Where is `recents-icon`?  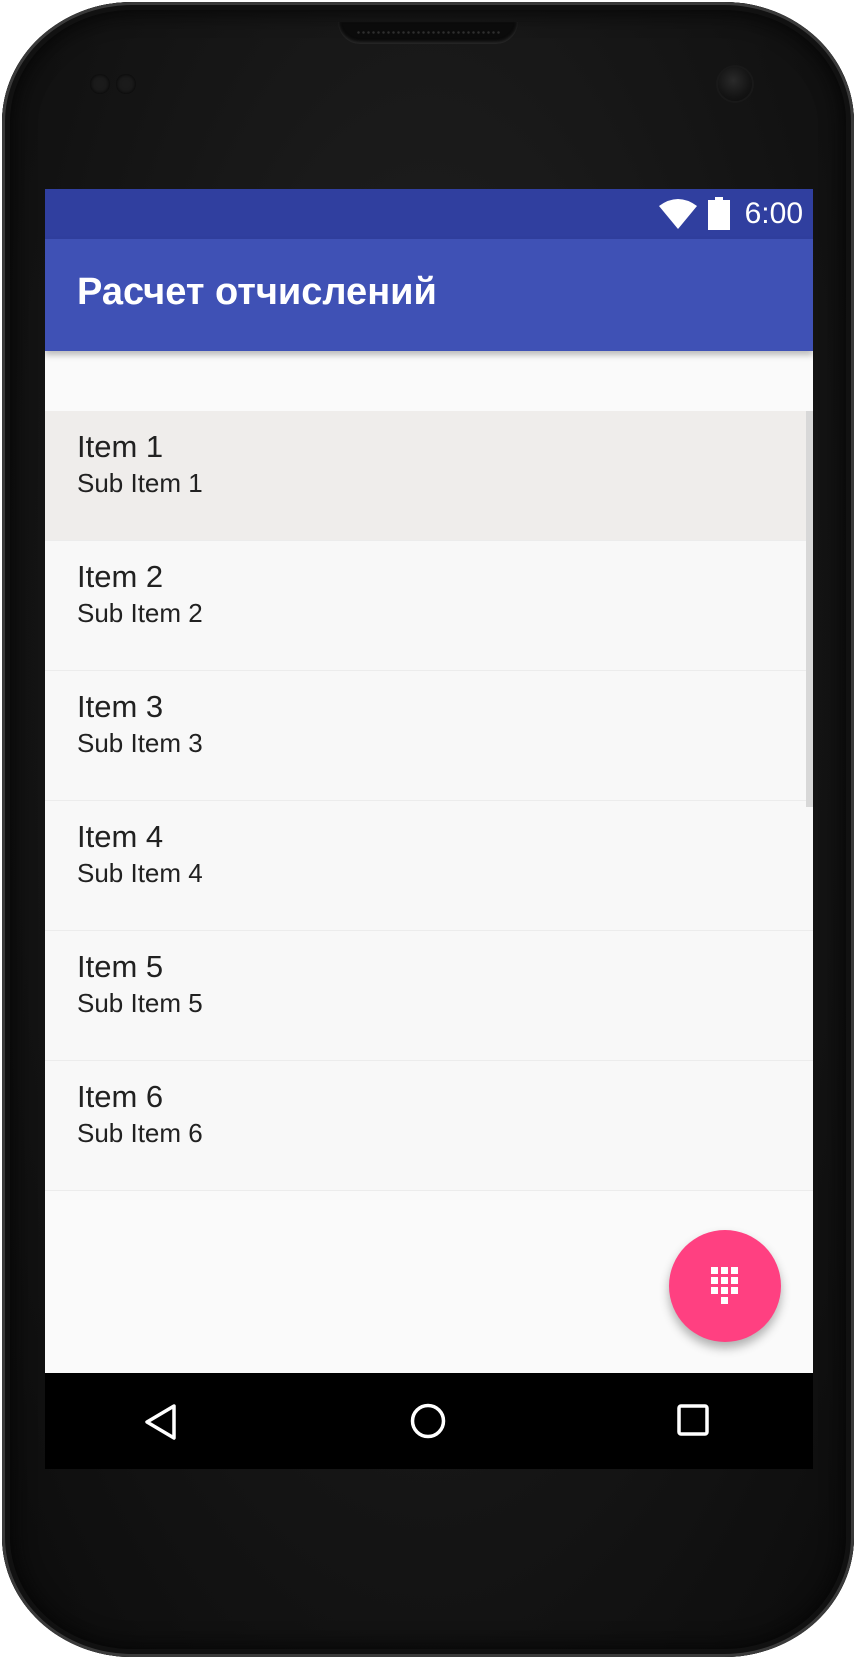 recents-icon is located at coordinates (693, 1420).